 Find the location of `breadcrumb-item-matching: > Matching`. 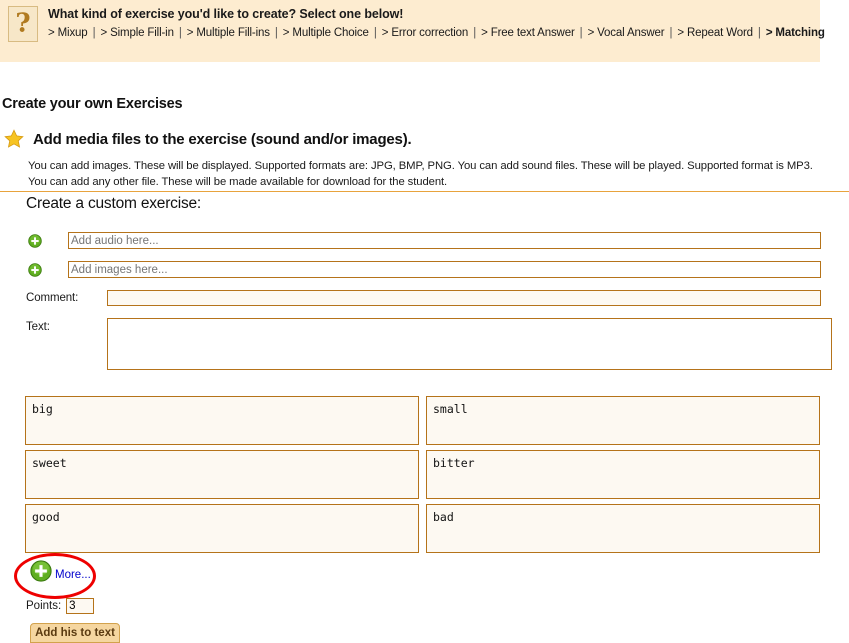

breadcrumb-item-matching: > Matching is located at coordinates (795, 33).